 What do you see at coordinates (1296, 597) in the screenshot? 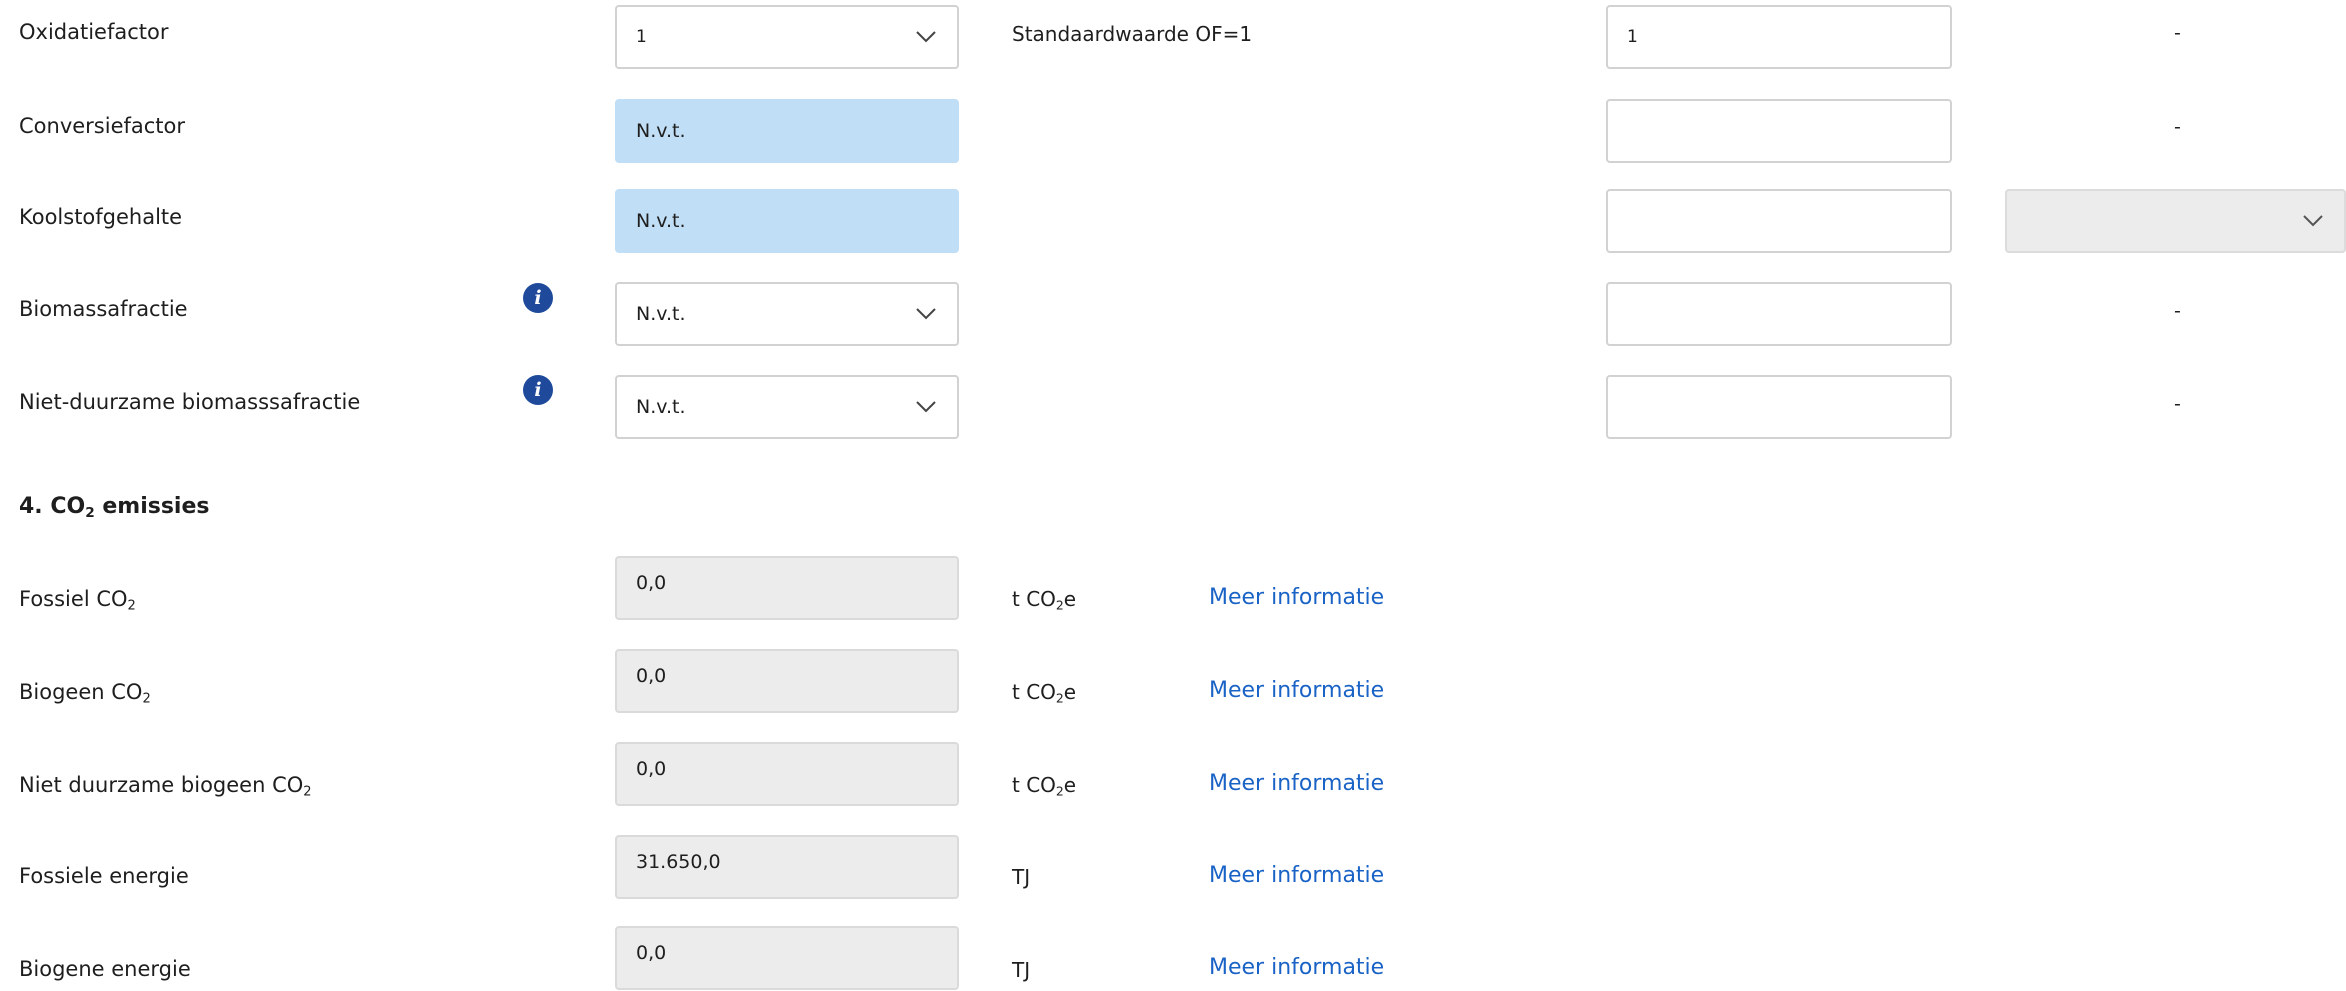
I see `fossiel-co2-meer-informatie-link: Meer informatie` at bounding box center [1296, 597].